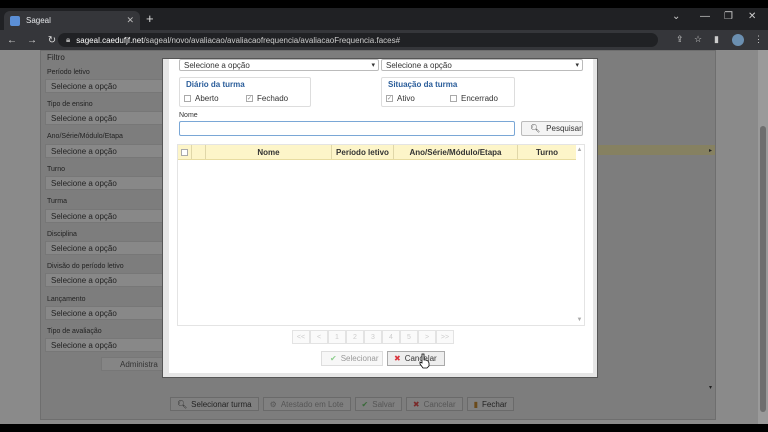  Describe the element at coordinates (301, 337) in the screenshot. I see `first-page-button: <<` at that location.